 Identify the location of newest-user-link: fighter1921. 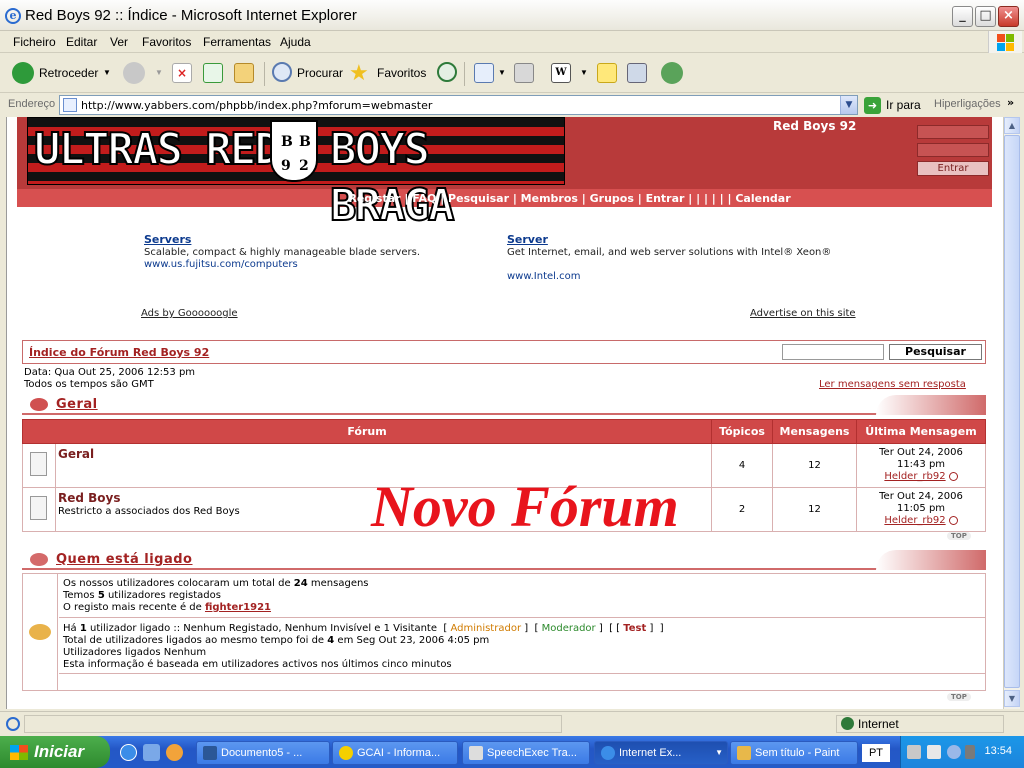
(238, 607).